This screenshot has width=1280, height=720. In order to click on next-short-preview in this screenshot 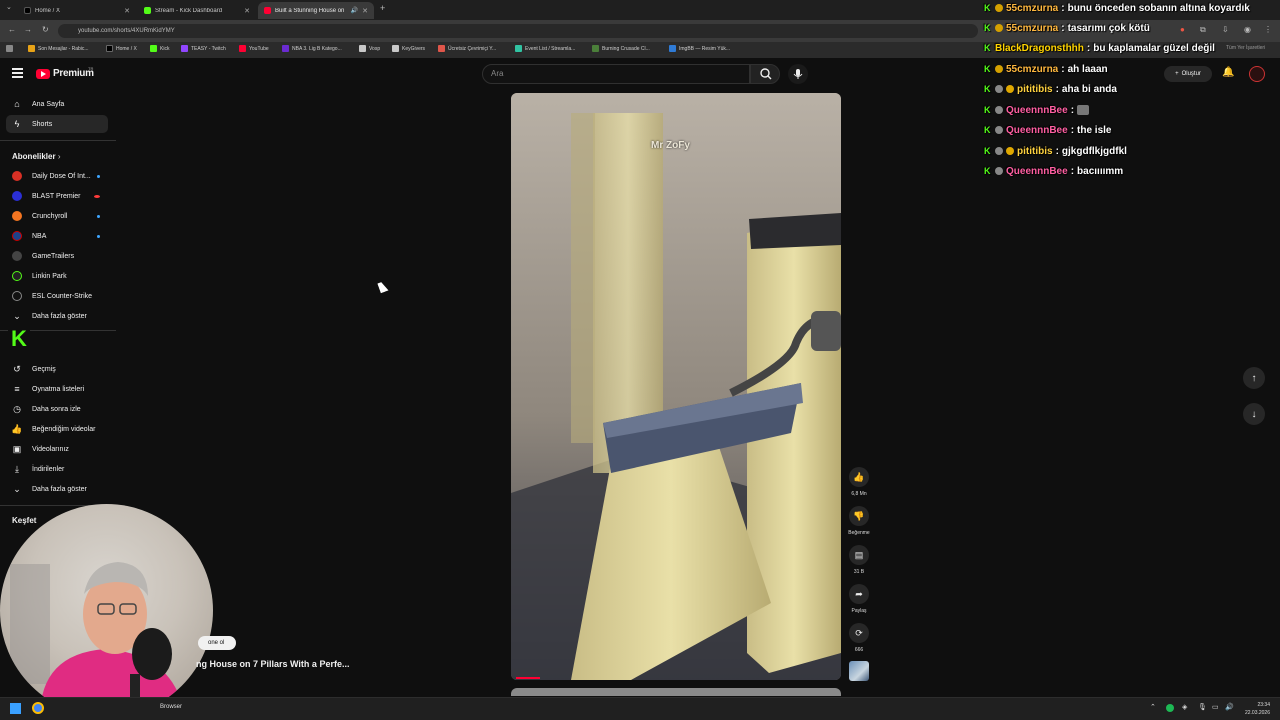, I will do `click(676, 692)`.